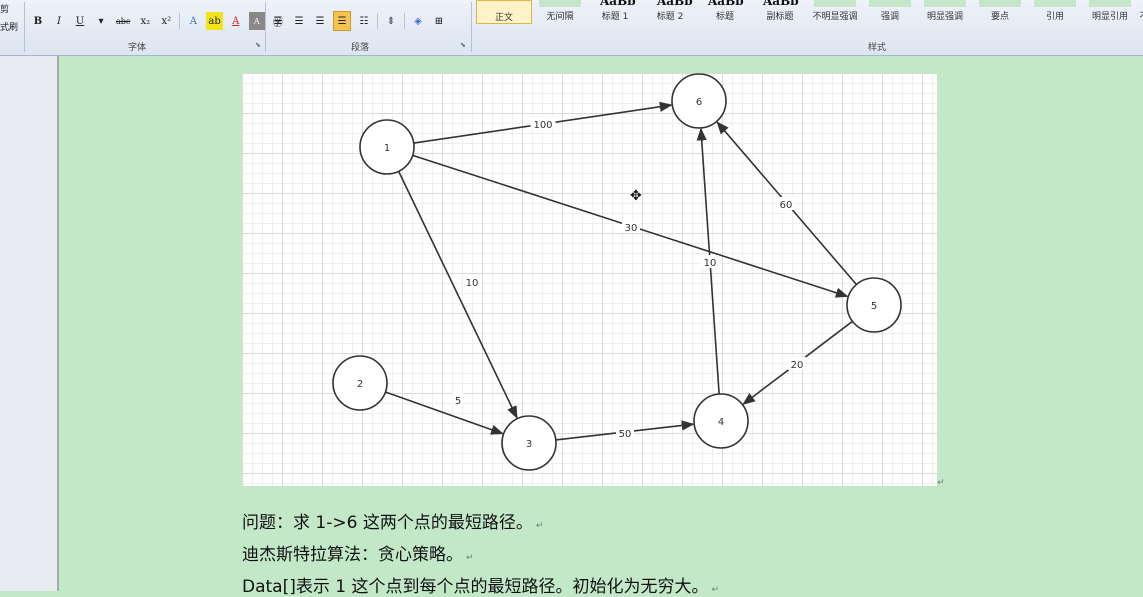 This screenshot has height=597, width=1143. What do you see at coordinates (504, 12) in the screenshot?
I see `style-normal: 正文` at bounding box center [504, 12].